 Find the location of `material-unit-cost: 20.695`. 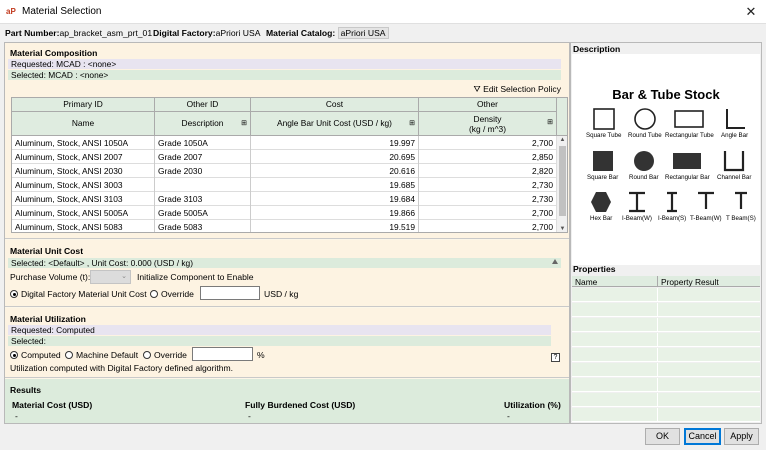

material-unit-cost: 20.695 is located at coordinates (335, 157).